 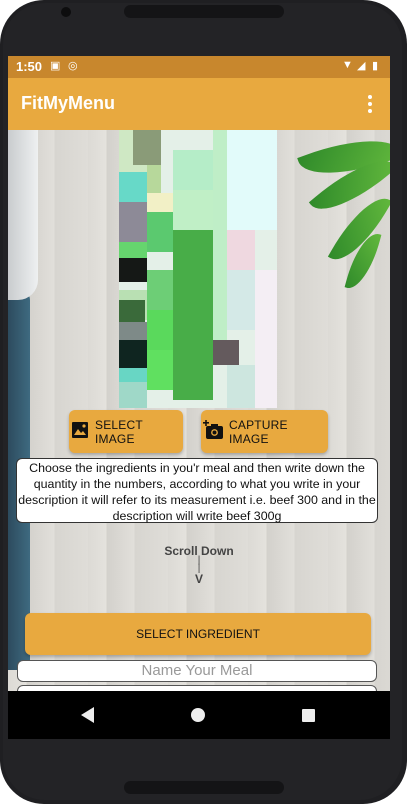 I want to click on capture-image-label: CAPTURE IMAGE, so click(x=258, y=431).